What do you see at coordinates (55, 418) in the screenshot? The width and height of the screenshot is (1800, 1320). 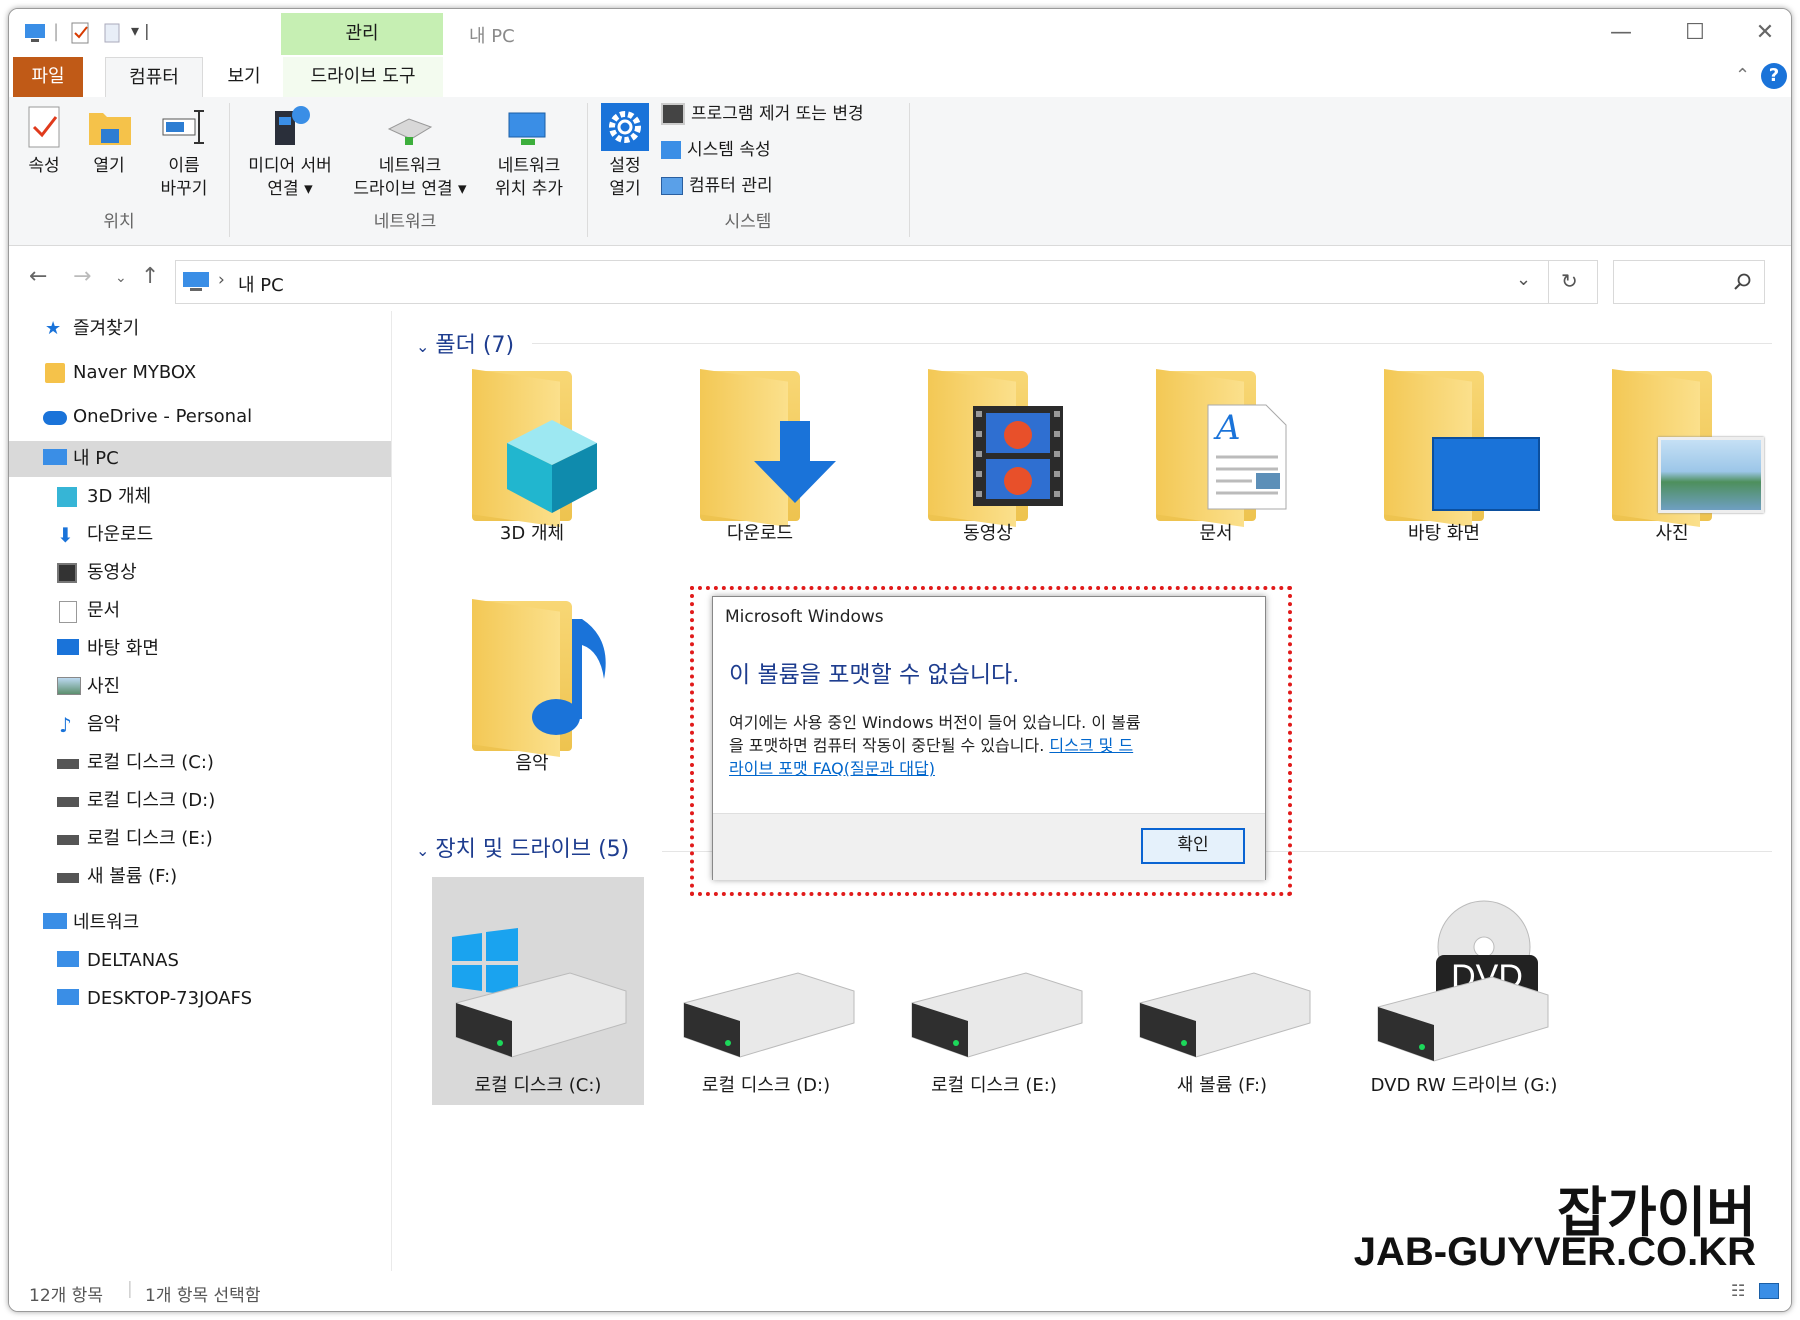 I see `cloud-icon` at bounding box center [55, 418].